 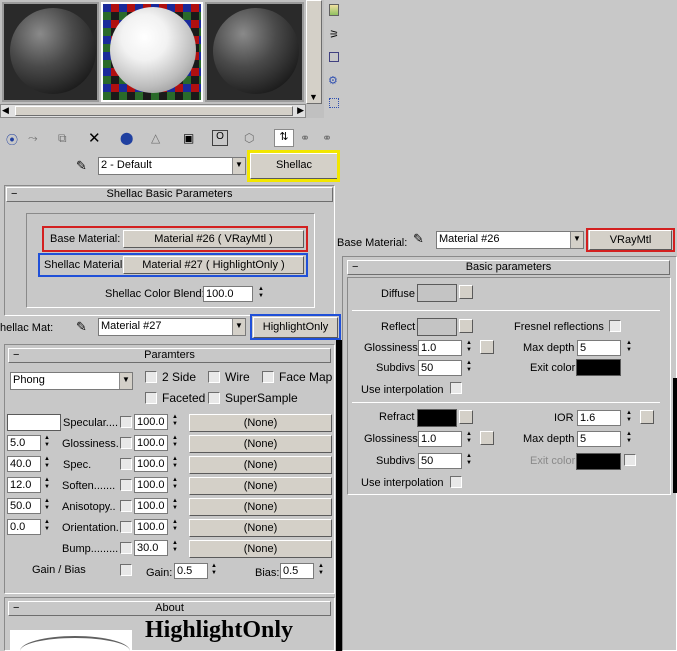 What do you see at coordinates (94, 138) in the screenshot?
I see `delete-icon: ✕` at bounding box center [94, 138].